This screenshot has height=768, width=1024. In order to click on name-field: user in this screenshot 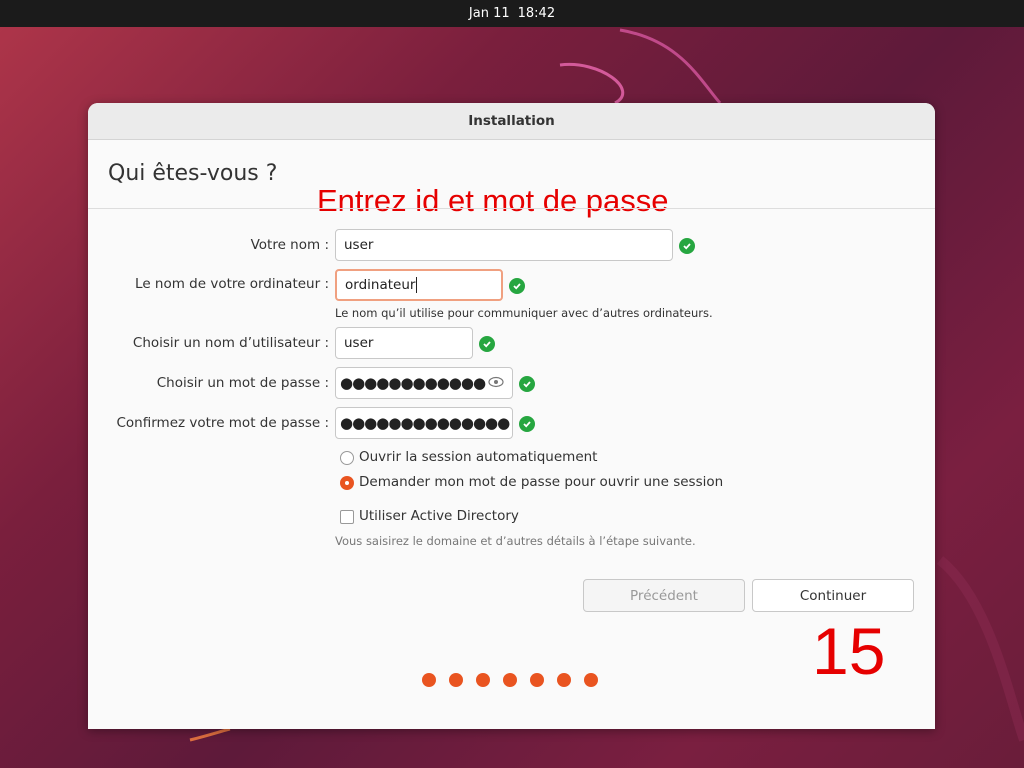, I will do `click(504, 245)`.